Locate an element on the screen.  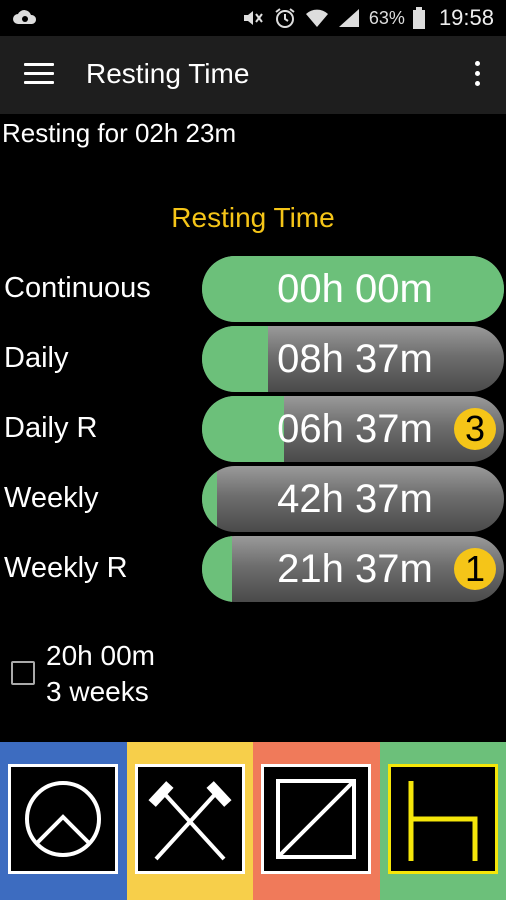
count-badge: 3 is located at coordinates (475, 429).